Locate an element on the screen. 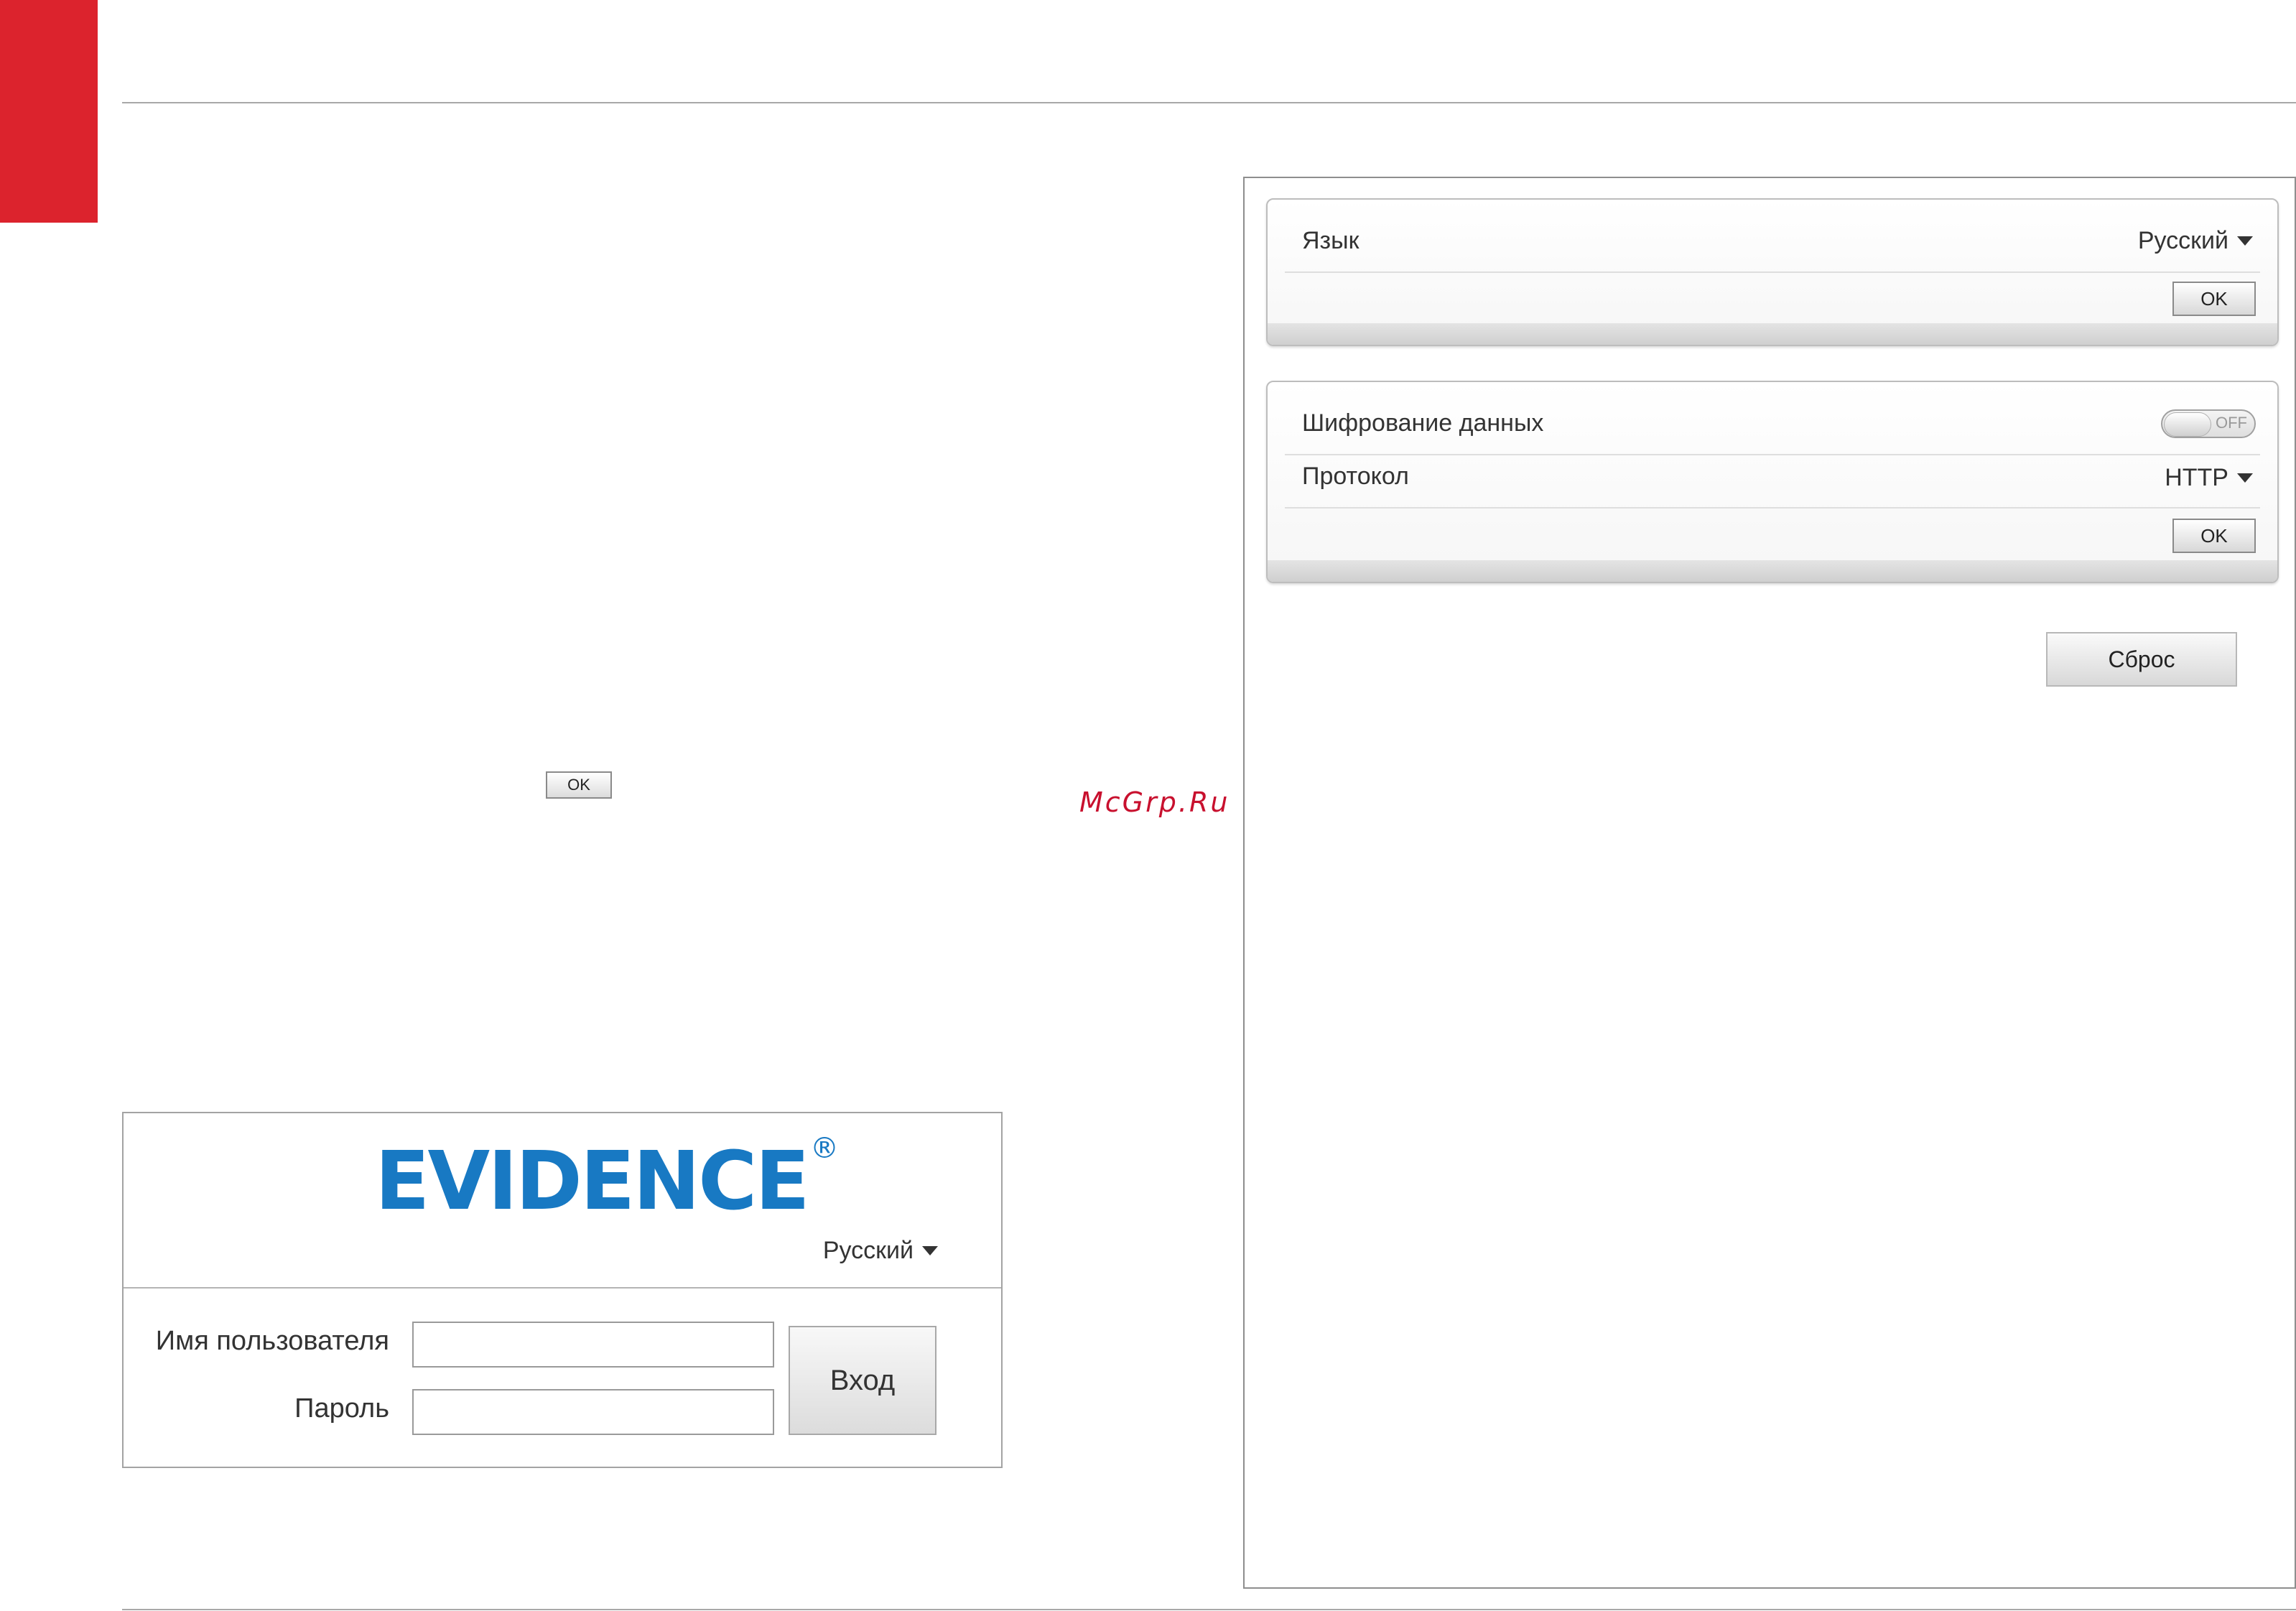 The width and height of the screenshot is (2296, 1611). password-input is located at coordinates (593, 1412).